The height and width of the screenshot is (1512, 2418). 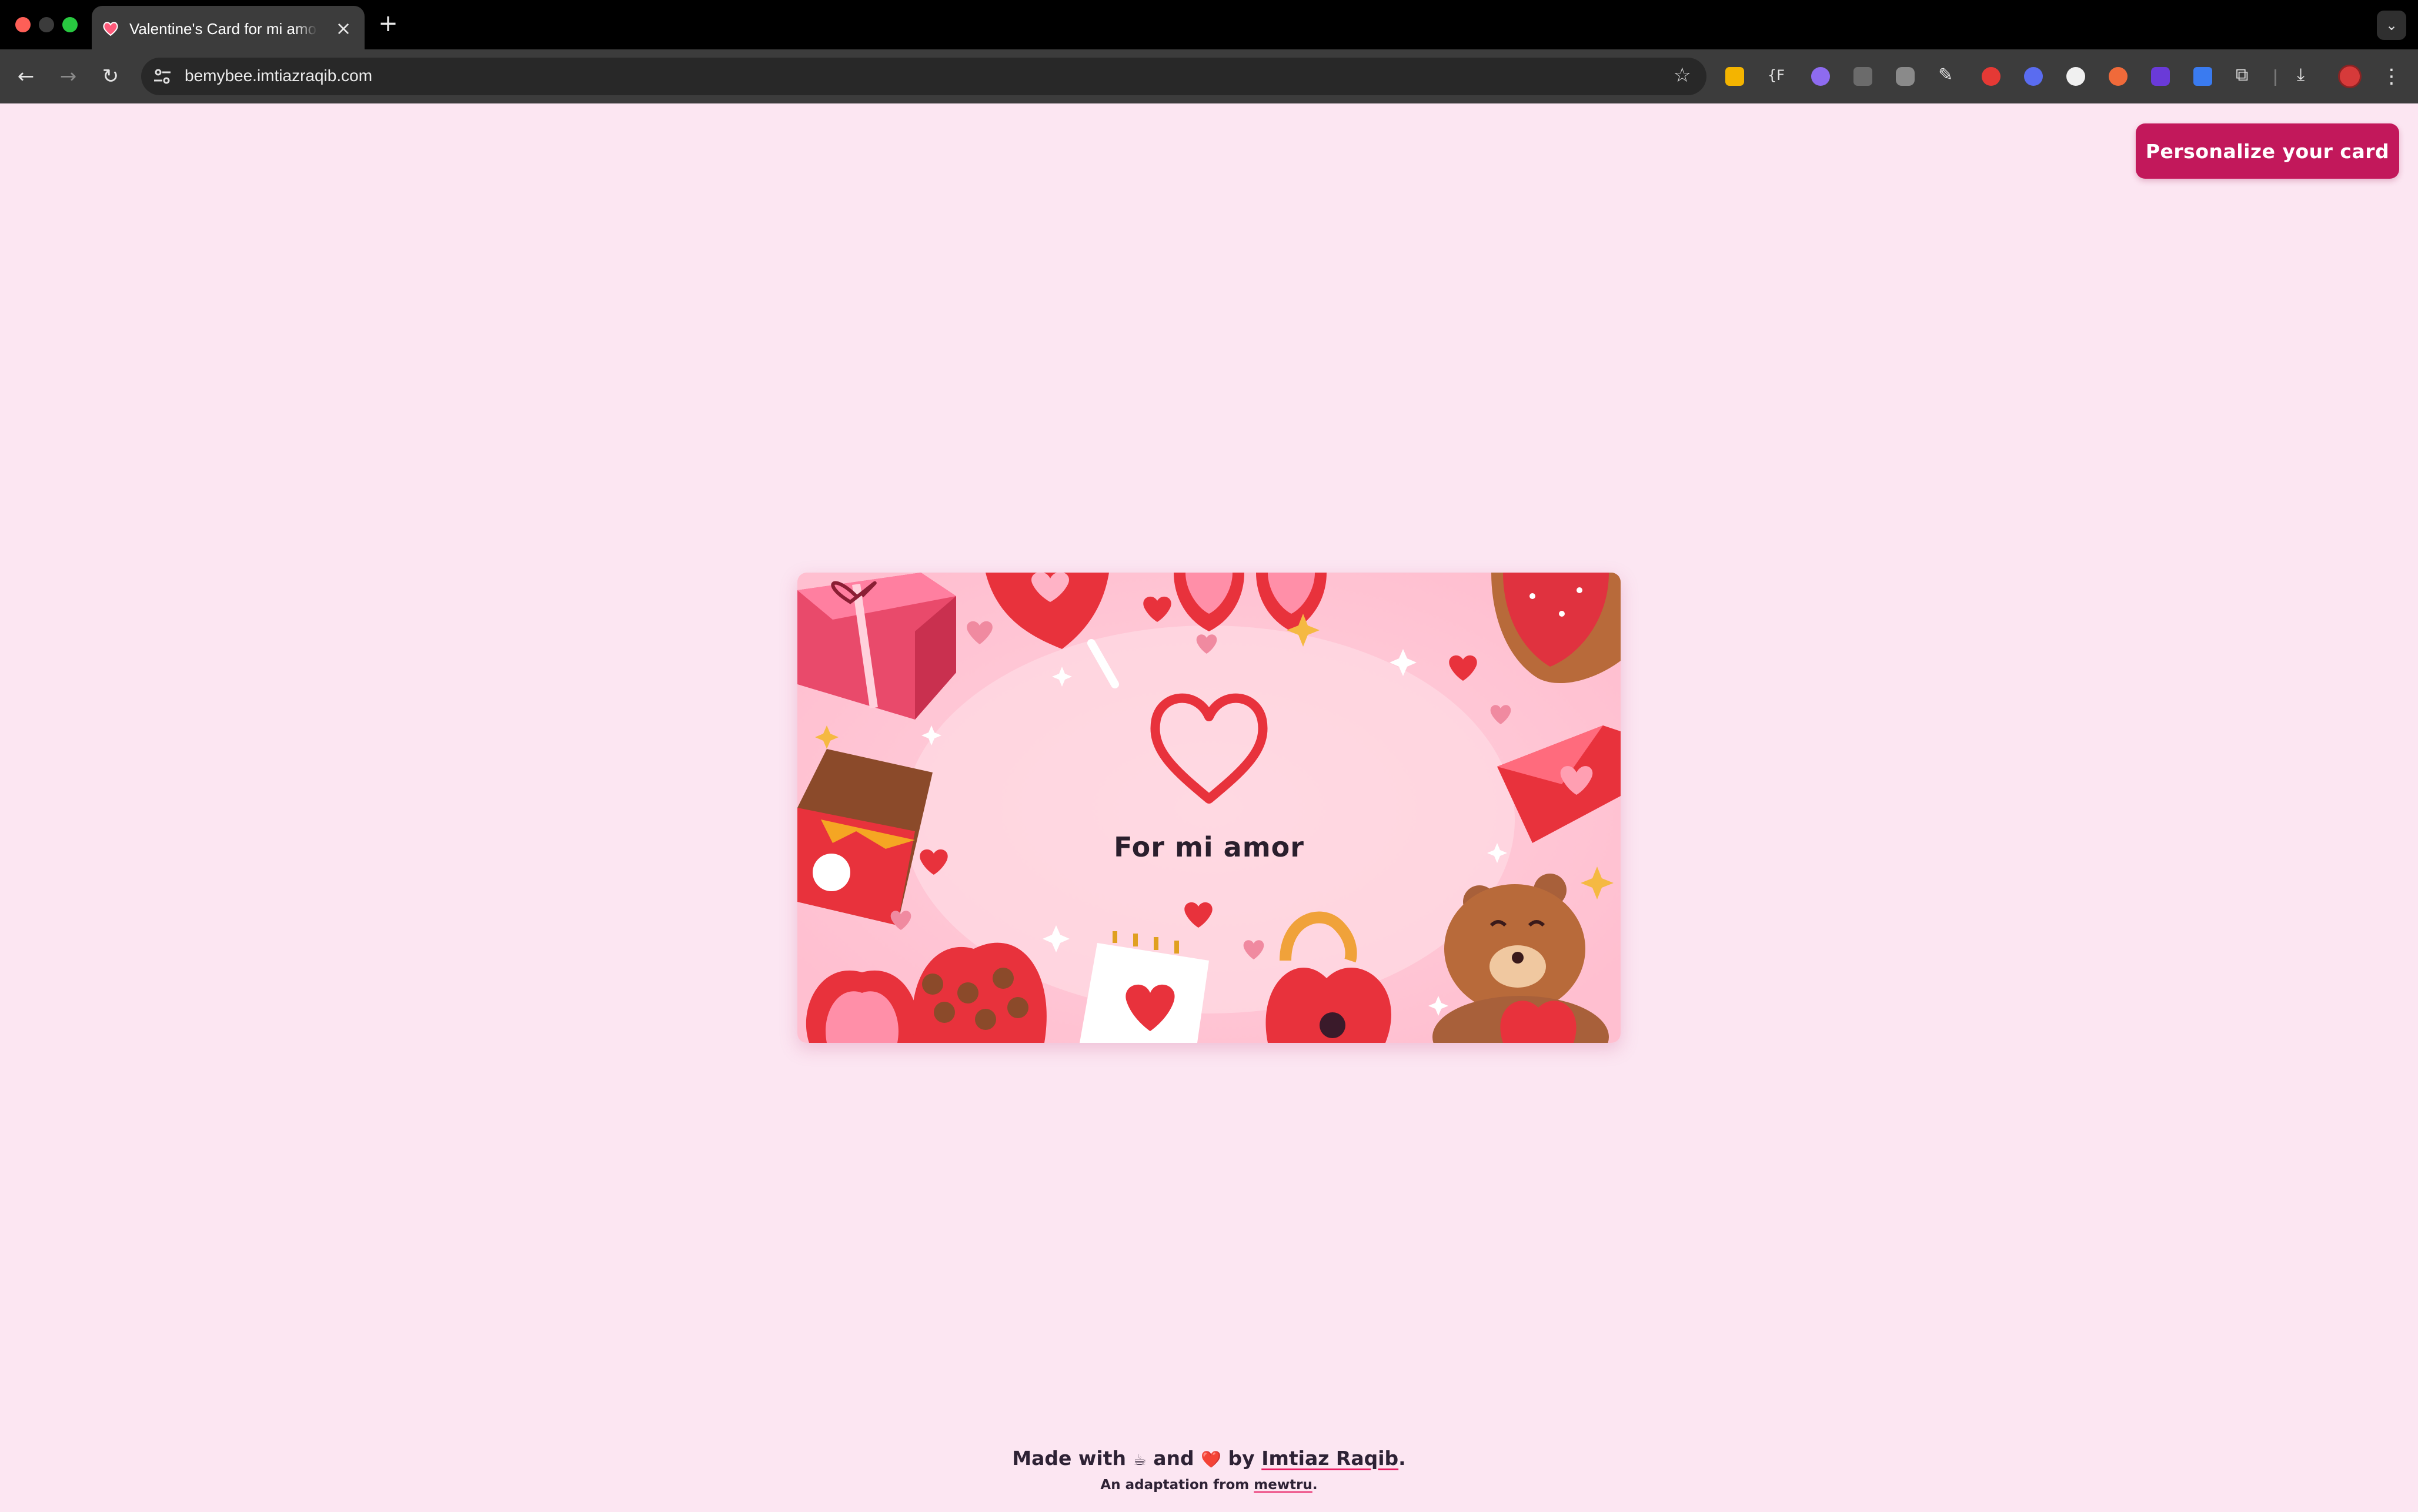 What do you see at coordinates (68, 76) in the screenshot?
I see `forward-arrow-icon: →` at bounding box center [68, 76].